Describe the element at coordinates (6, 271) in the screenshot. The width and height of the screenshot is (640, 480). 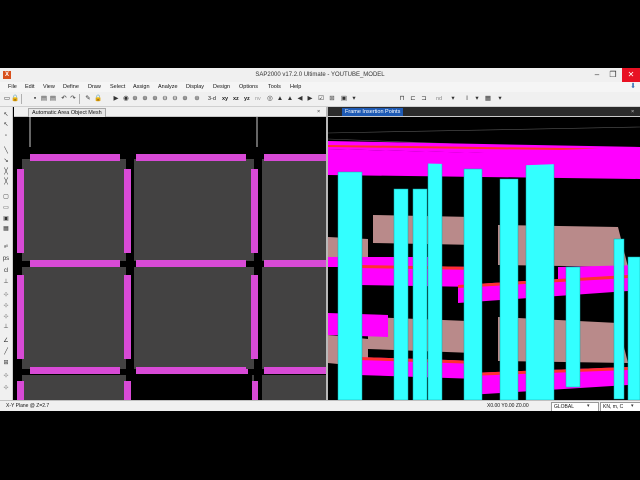
I see `clear-selection-icon: cl` at that location.